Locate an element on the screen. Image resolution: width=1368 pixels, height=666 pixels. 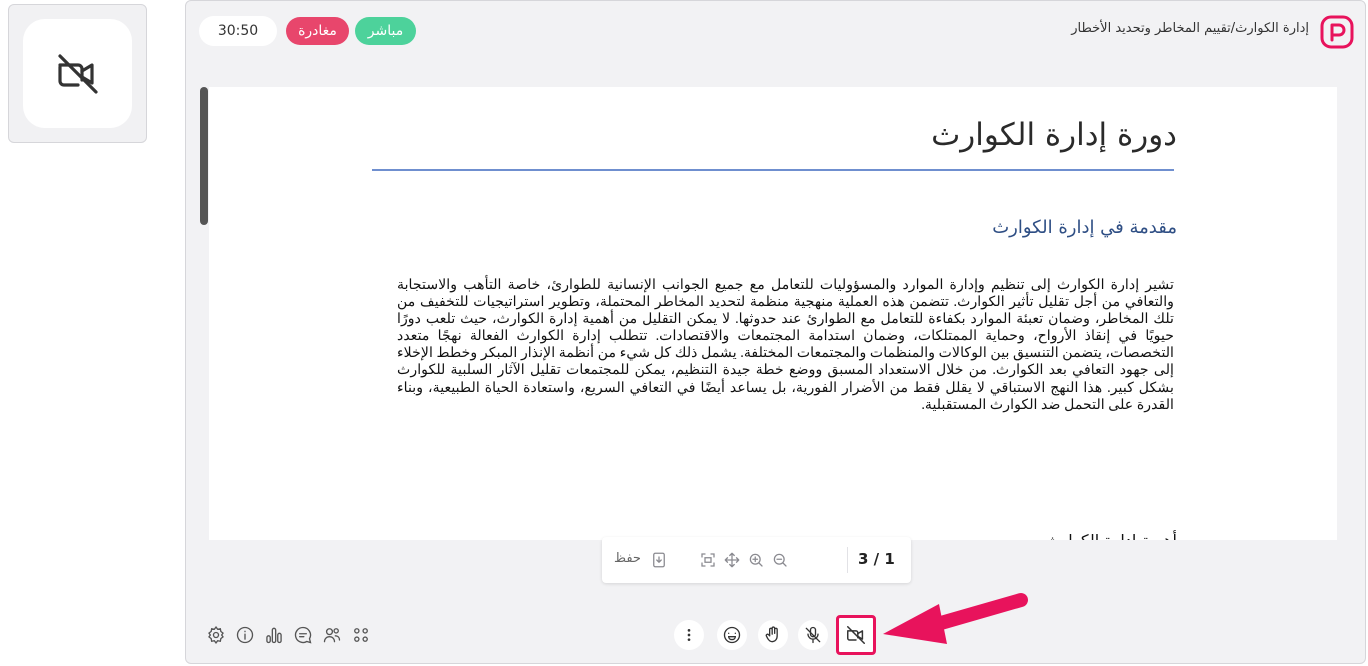
document-title: دورة إدارة الكوارث is located at coordinates (1054, 135).